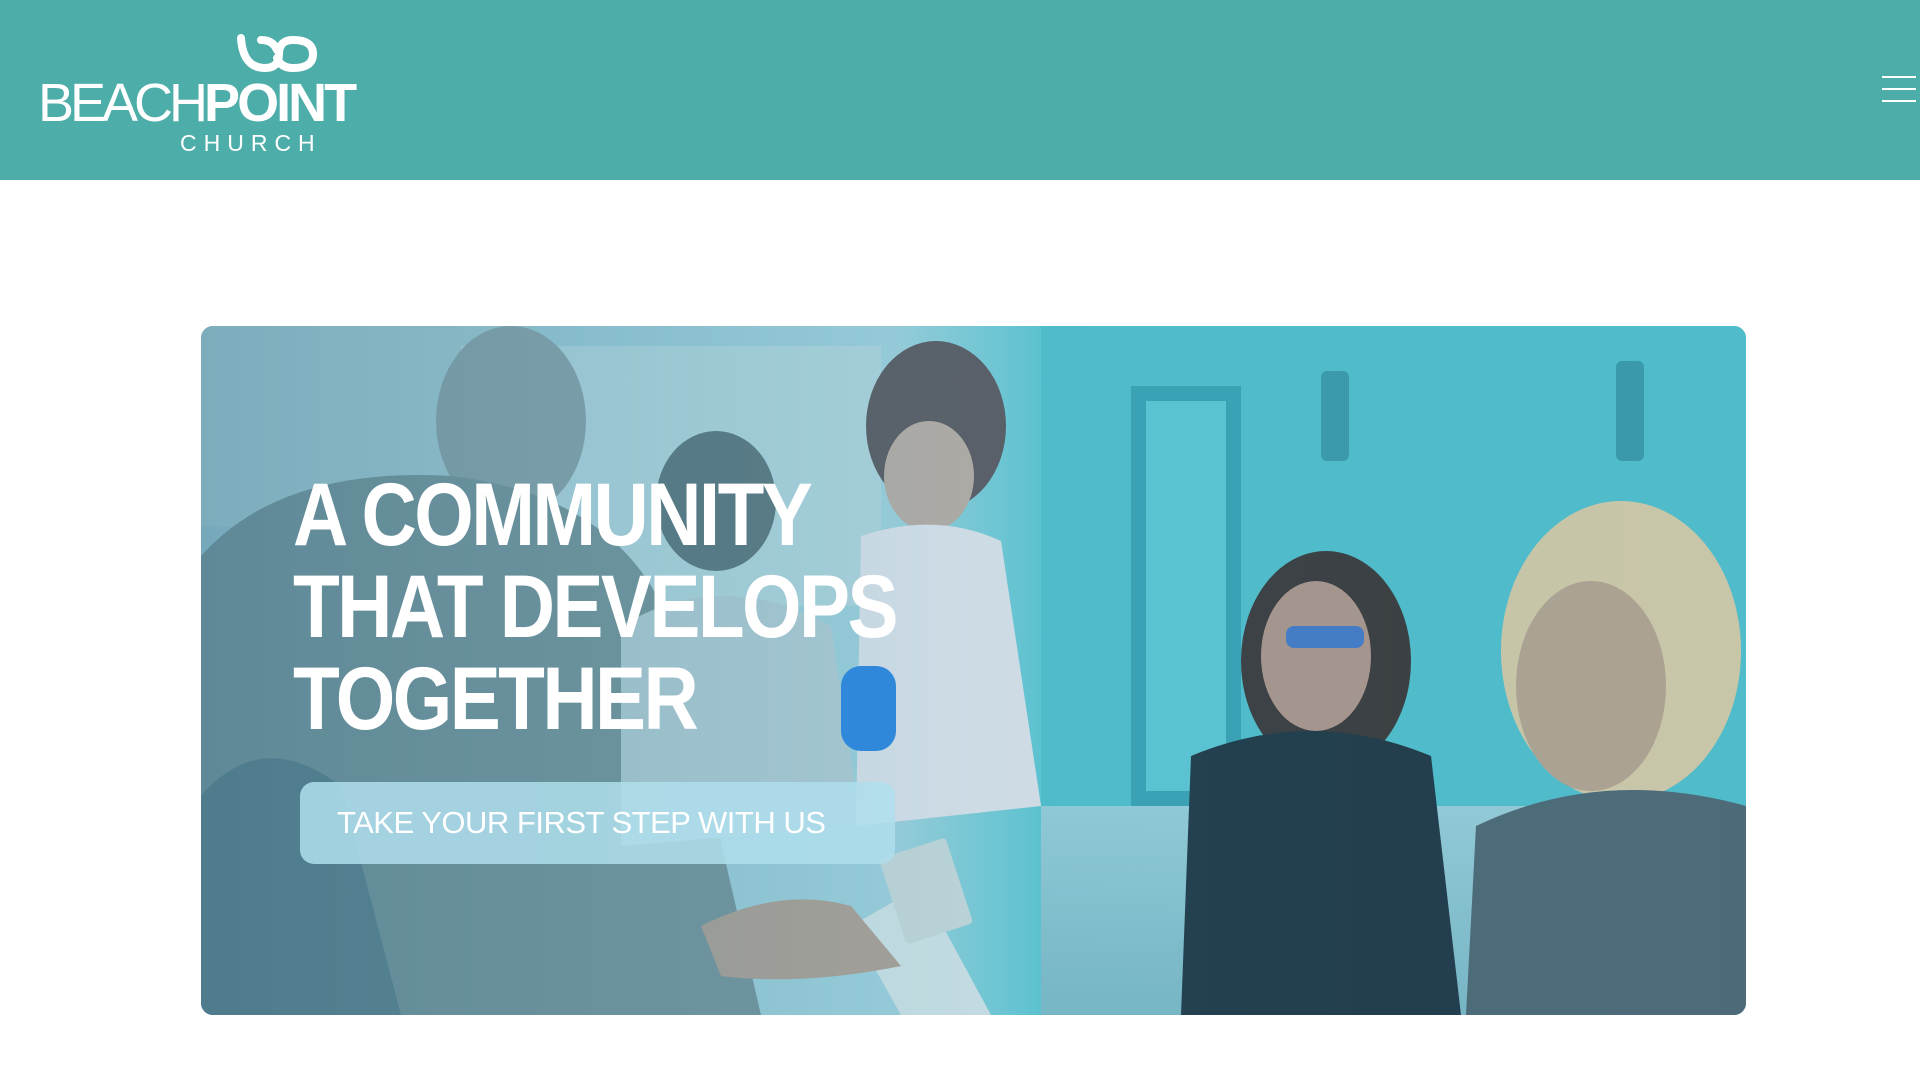  I want to click on logo-word-beach: BEACH, so click(123, 103).